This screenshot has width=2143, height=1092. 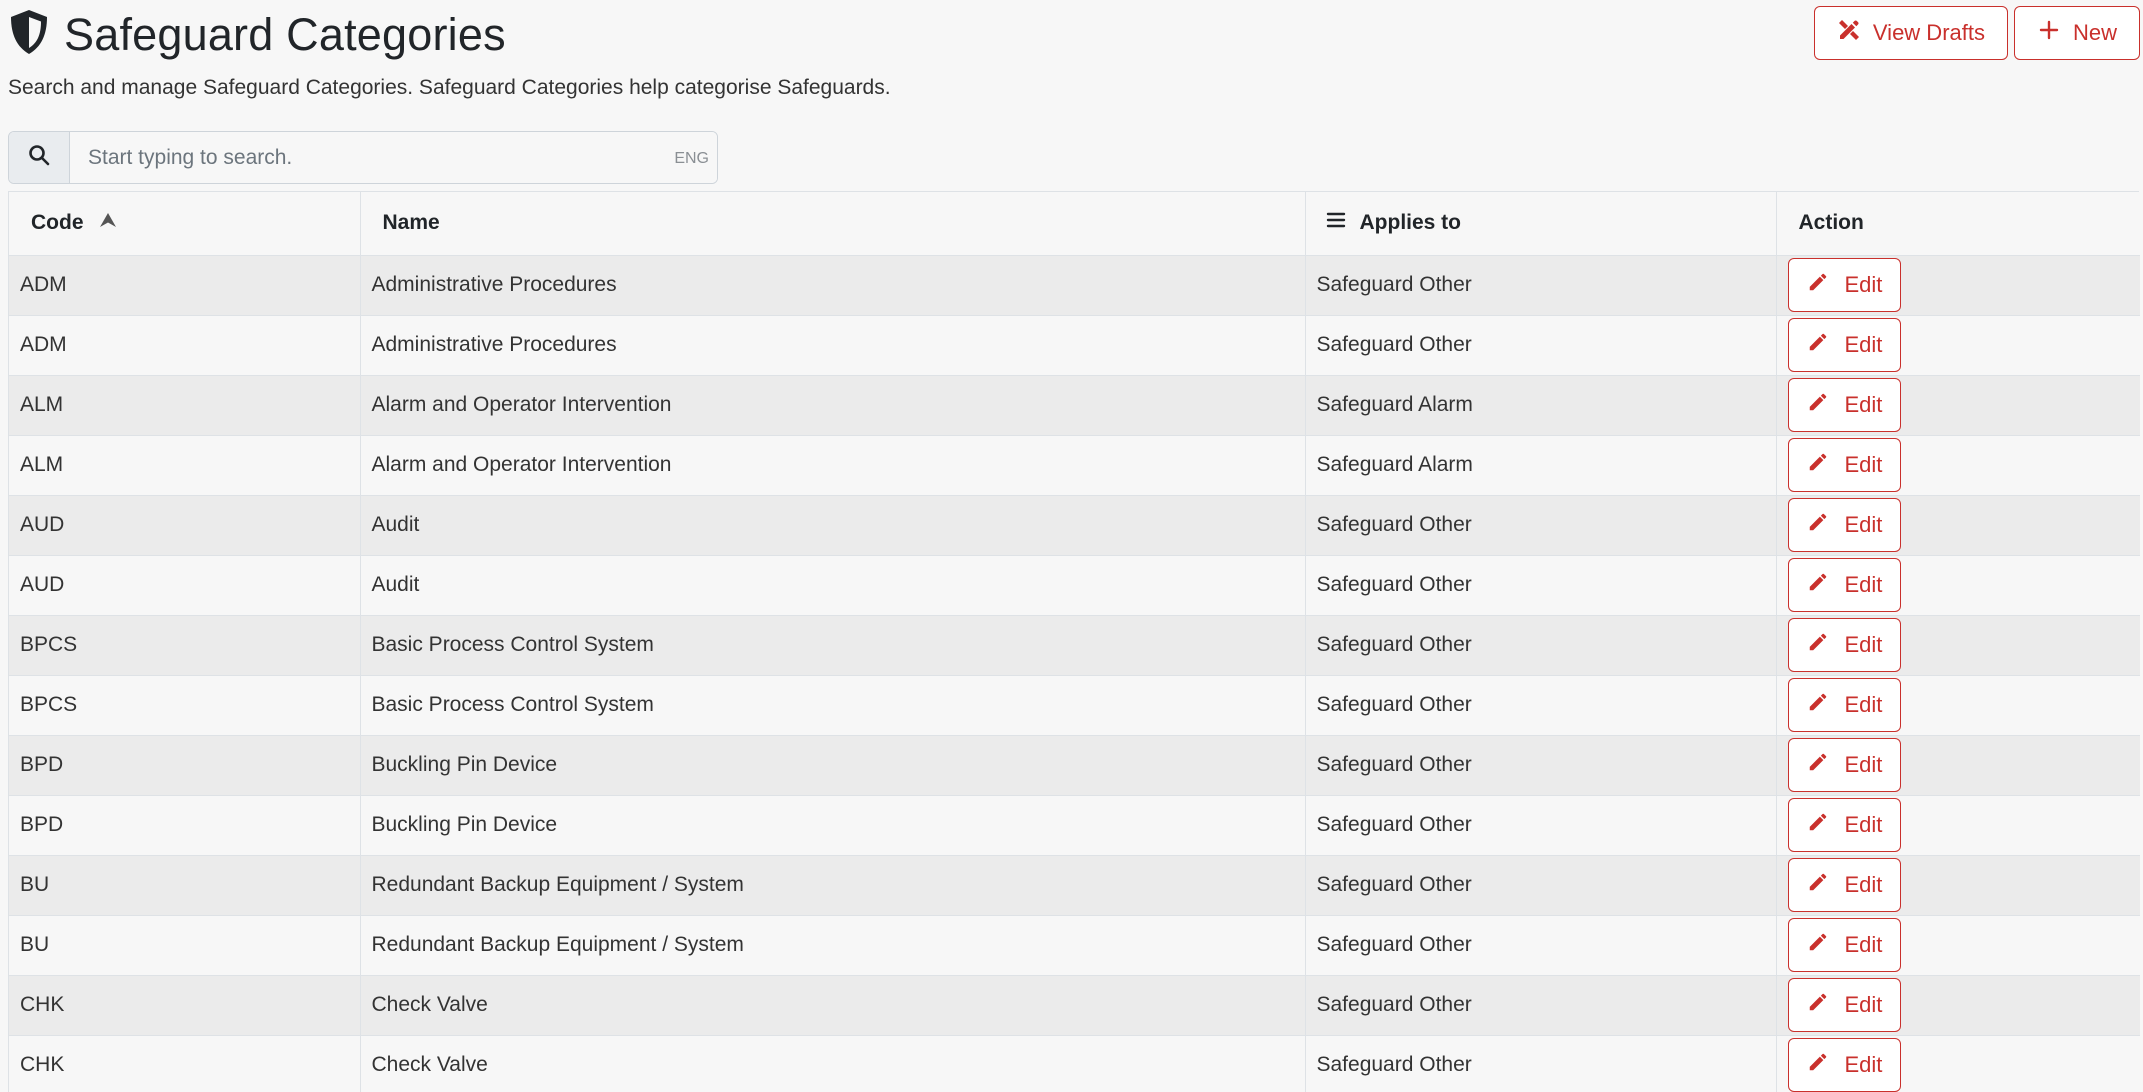 What do you see at coordinates (1928, 32) in the screenshot?
I see `view-drafts-label: View Drafts` at bounding box center [1928, 32].